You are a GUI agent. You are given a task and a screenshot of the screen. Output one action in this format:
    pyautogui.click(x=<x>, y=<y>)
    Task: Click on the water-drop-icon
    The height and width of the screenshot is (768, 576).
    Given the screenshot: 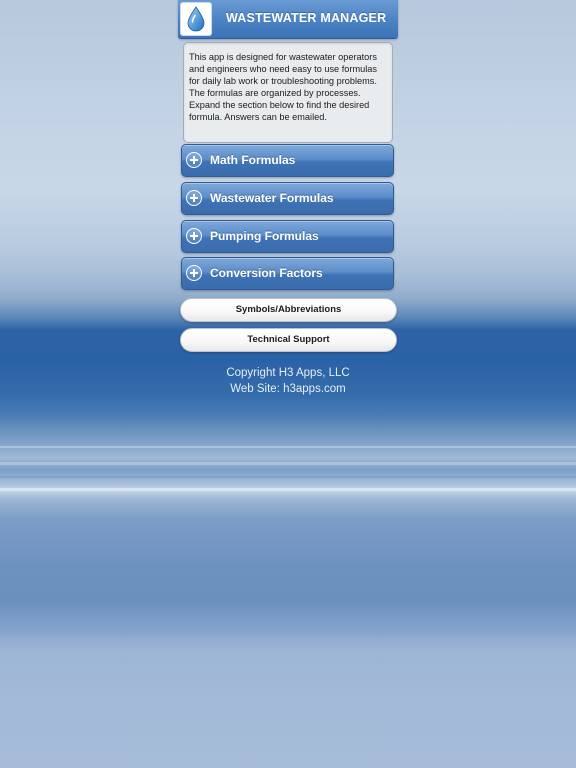 What is the action you would take?
    pyautogui.click(x=196, y=19)
    